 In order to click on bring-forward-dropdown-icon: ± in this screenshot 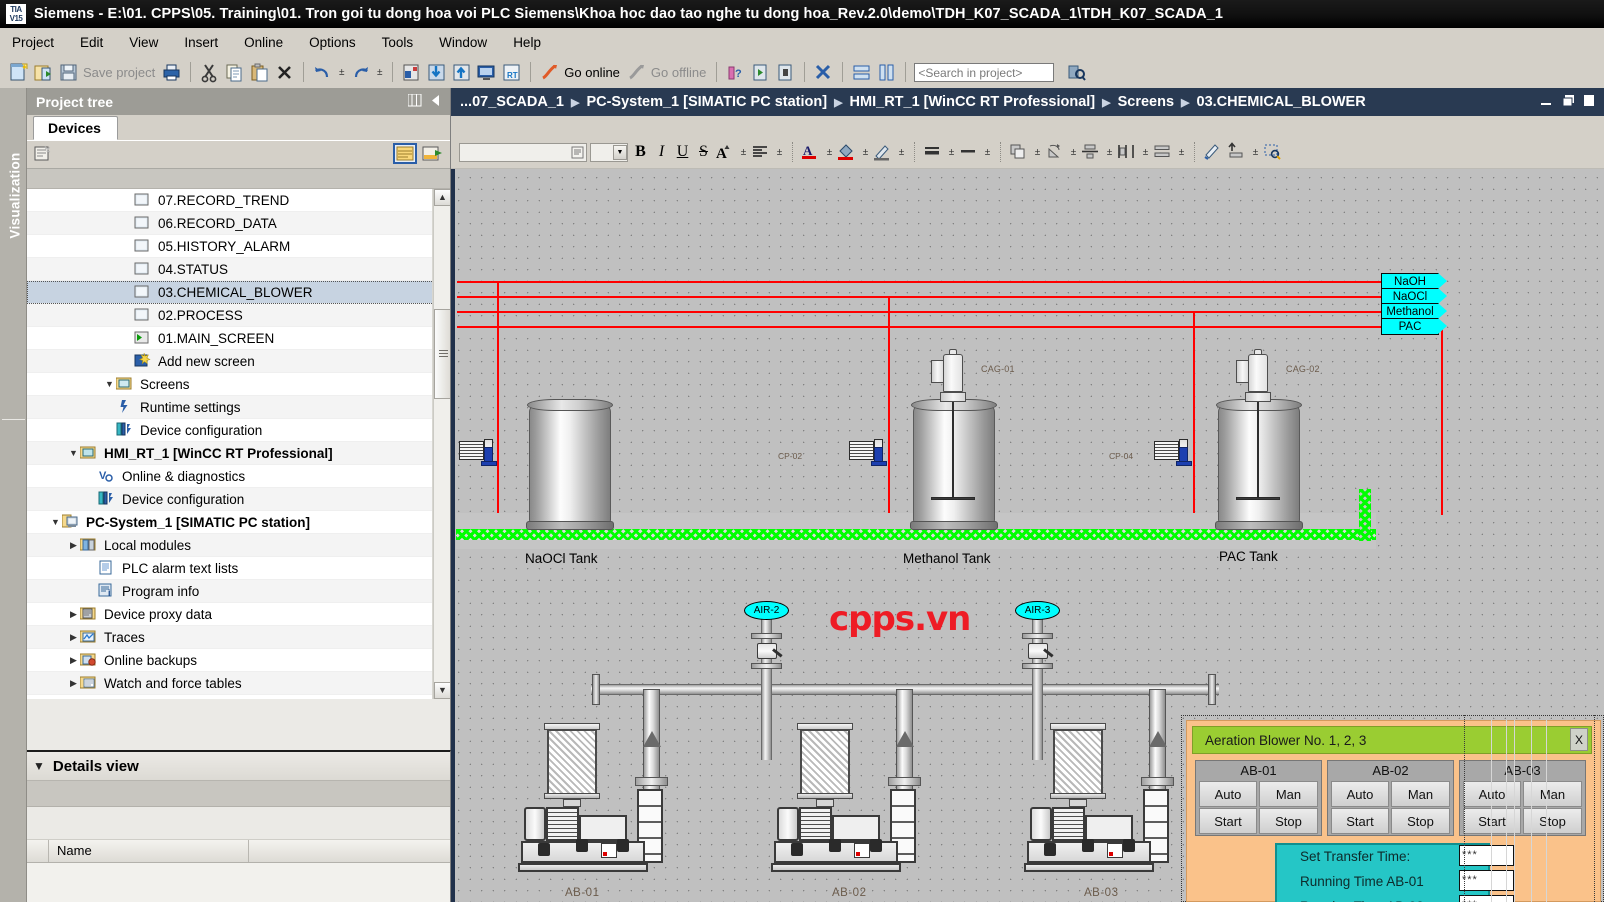, I will do `click(1255, 152)`.